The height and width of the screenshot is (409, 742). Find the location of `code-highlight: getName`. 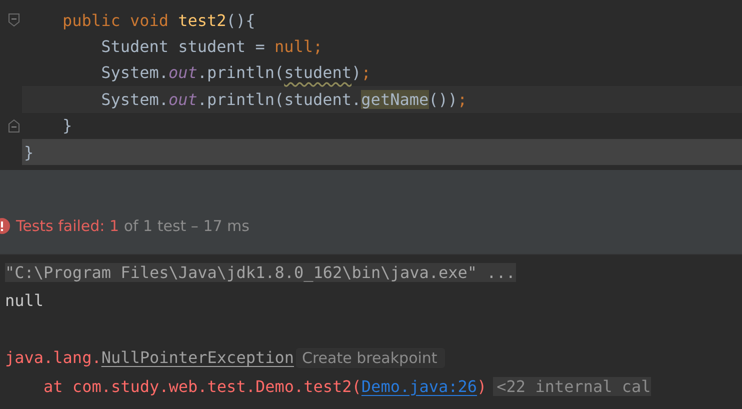

code-highlight: getName is located at coordinates (395, 99).